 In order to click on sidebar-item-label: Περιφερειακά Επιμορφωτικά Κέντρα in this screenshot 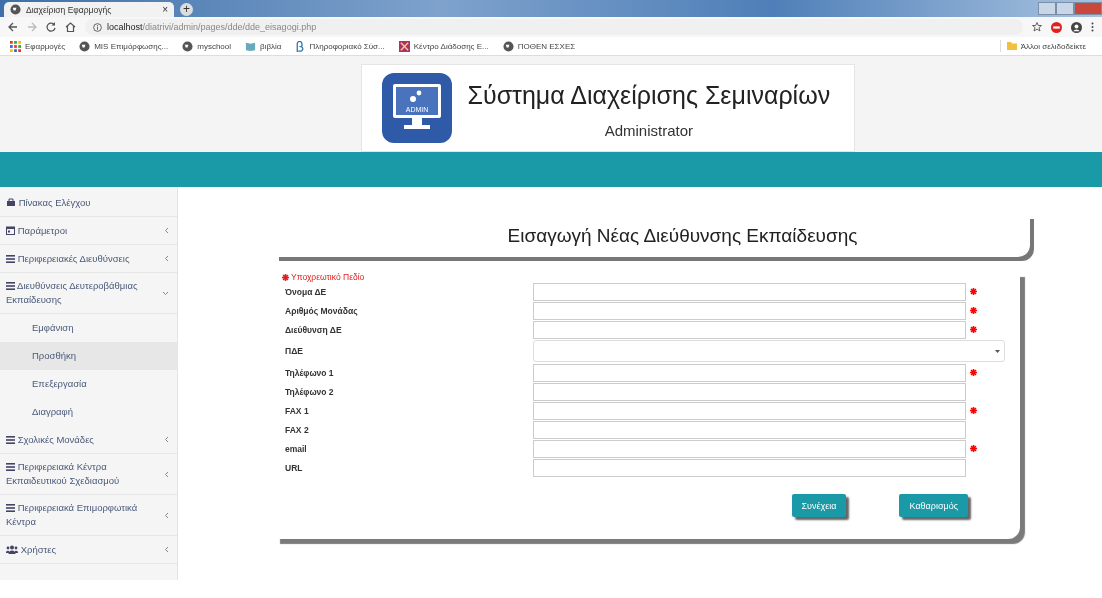, I will do `click(72, 515)`.